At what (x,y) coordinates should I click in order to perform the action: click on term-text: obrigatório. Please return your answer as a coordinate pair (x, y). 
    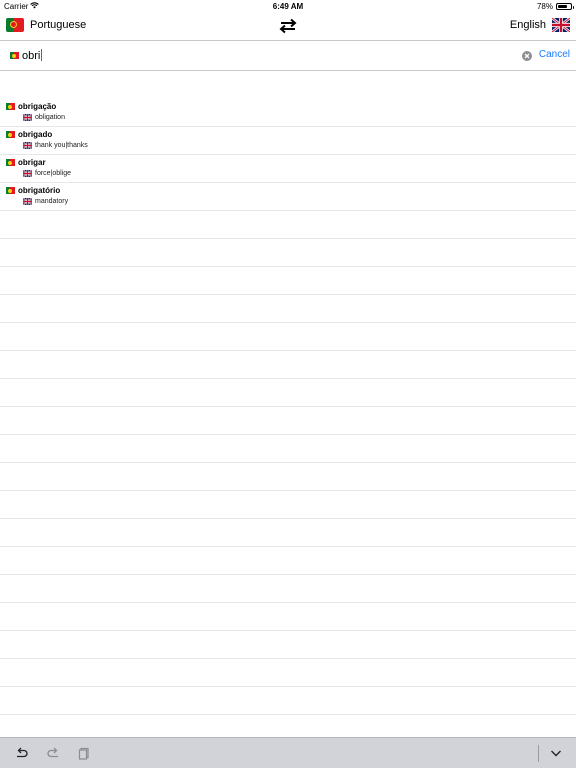
    Looking at the image, I should click on (39, 190).